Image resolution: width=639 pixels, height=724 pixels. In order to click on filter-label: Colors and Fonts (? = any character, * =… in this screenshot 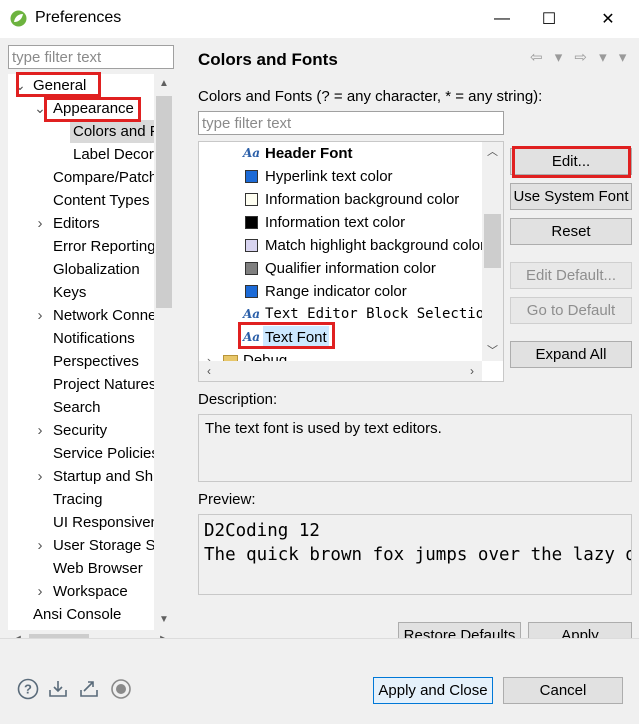, I will do `click(370, 96)`.